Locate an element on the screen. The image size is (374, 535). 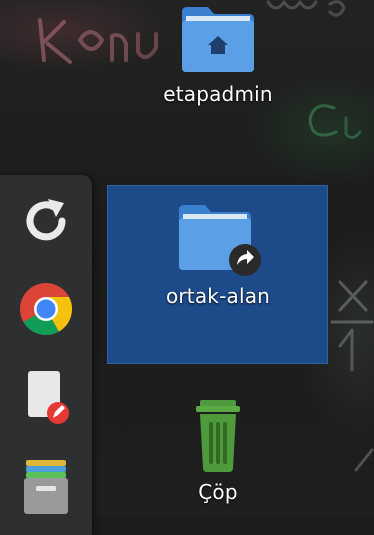
desktop-icon-label: ortak-alan is located at coordinates (218, 296).